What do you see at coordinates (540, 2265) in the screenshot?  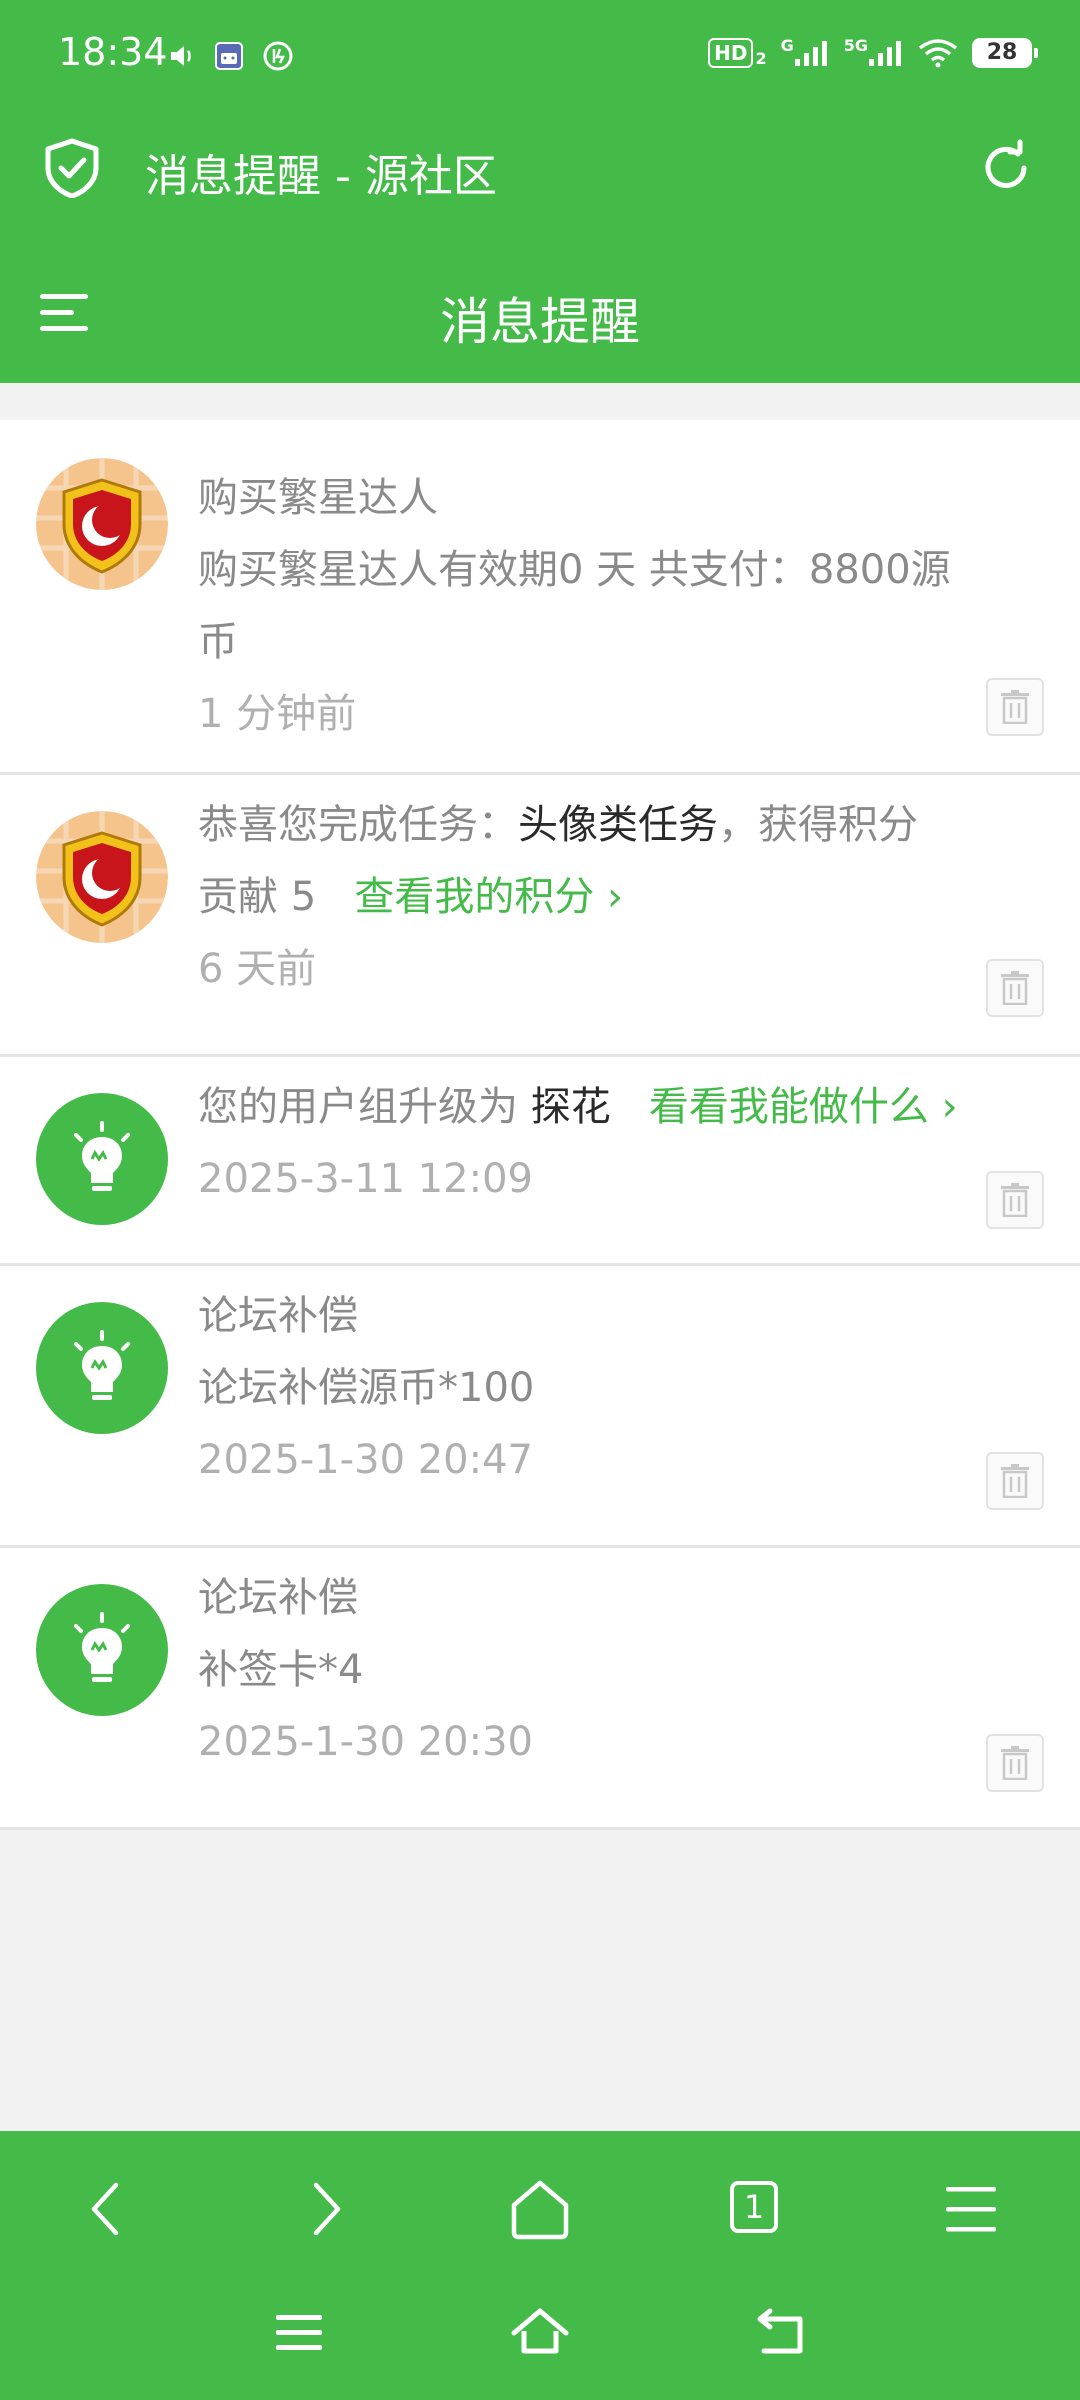 I see `bottom-navigation: 1` at bounding box center [540, 2265].